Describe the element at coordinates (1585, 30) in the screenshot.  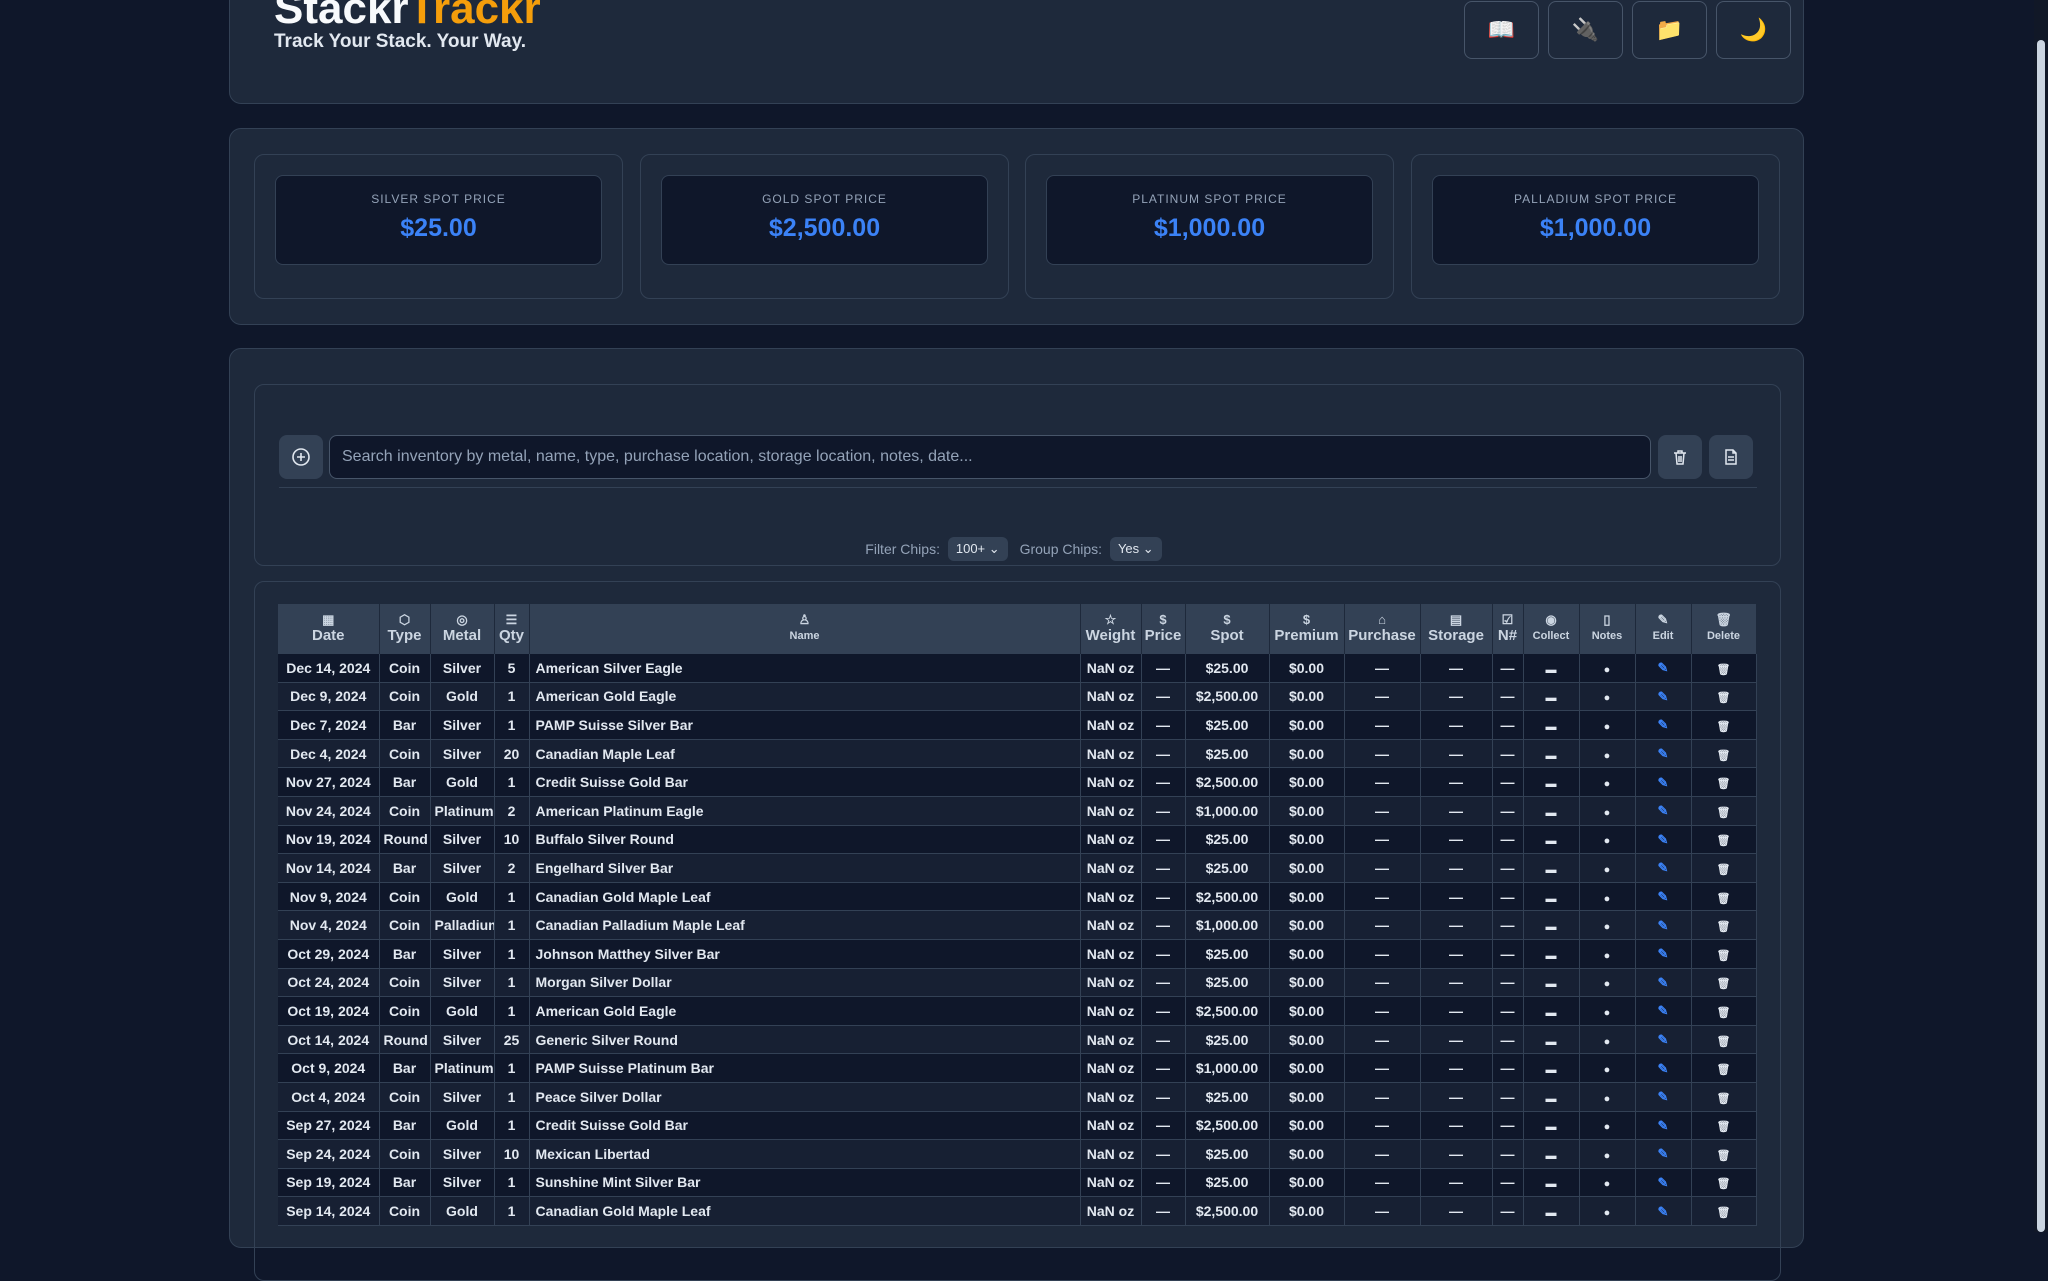
I see `api-button: 🔌` at that location.